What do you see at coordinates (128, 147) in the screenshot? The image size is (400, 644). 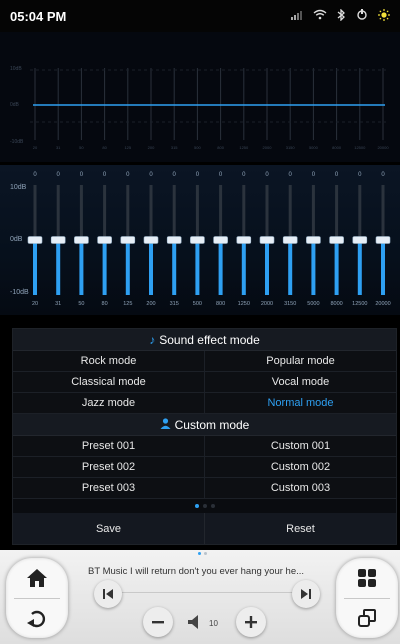 I see `graph-freq-label: 125` at bounding box center [128, 147].